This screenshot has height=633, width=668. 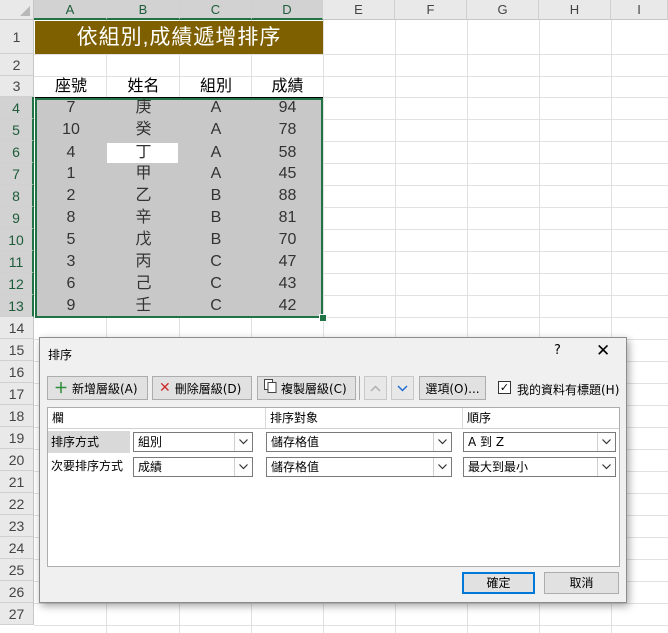 I want to click on header-group: 組別, so click(x=216, y=87).